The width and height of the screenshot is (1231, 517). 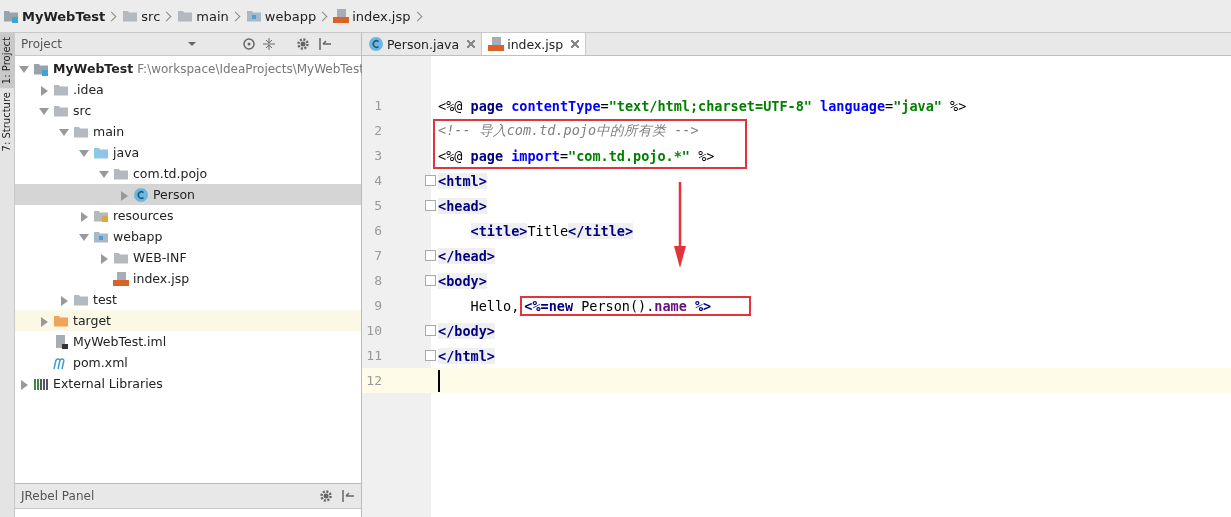 What do you see at coordinates (249, 44) in the screenshot?
I see `target-icon` at bounding box center [249, 44].